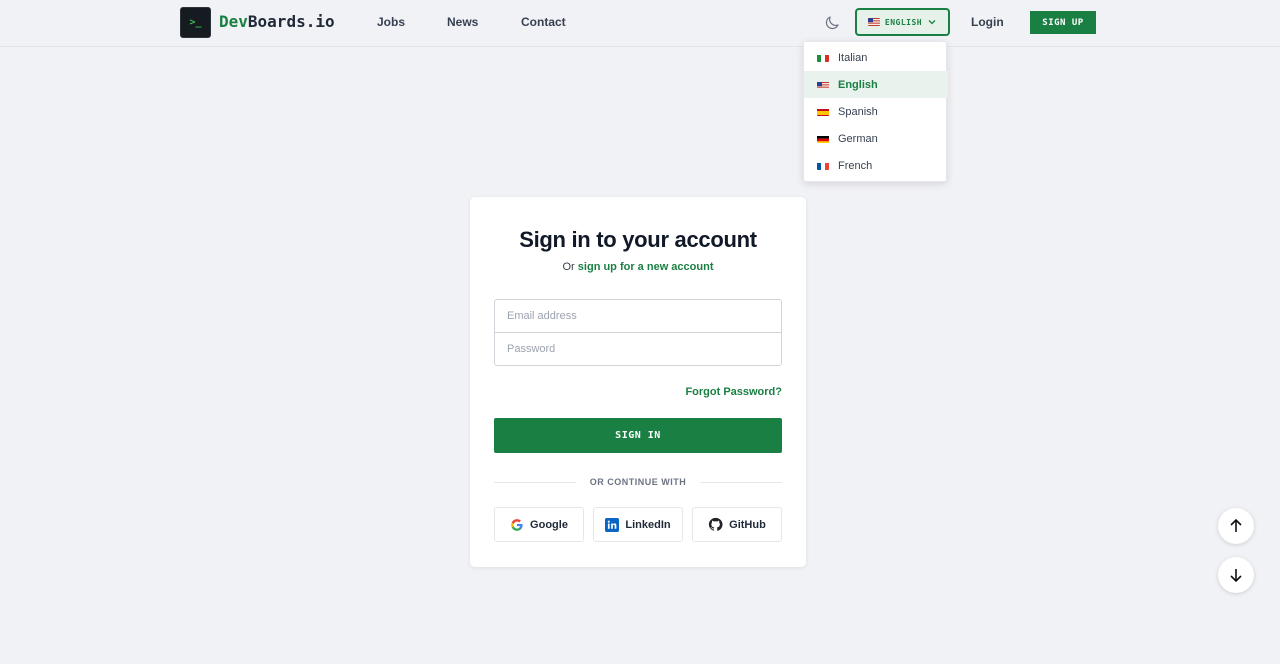  Describe the element at coordinates (568, 267) in the screenshot. I see `signup-prompt-prefix: Or` at that location.